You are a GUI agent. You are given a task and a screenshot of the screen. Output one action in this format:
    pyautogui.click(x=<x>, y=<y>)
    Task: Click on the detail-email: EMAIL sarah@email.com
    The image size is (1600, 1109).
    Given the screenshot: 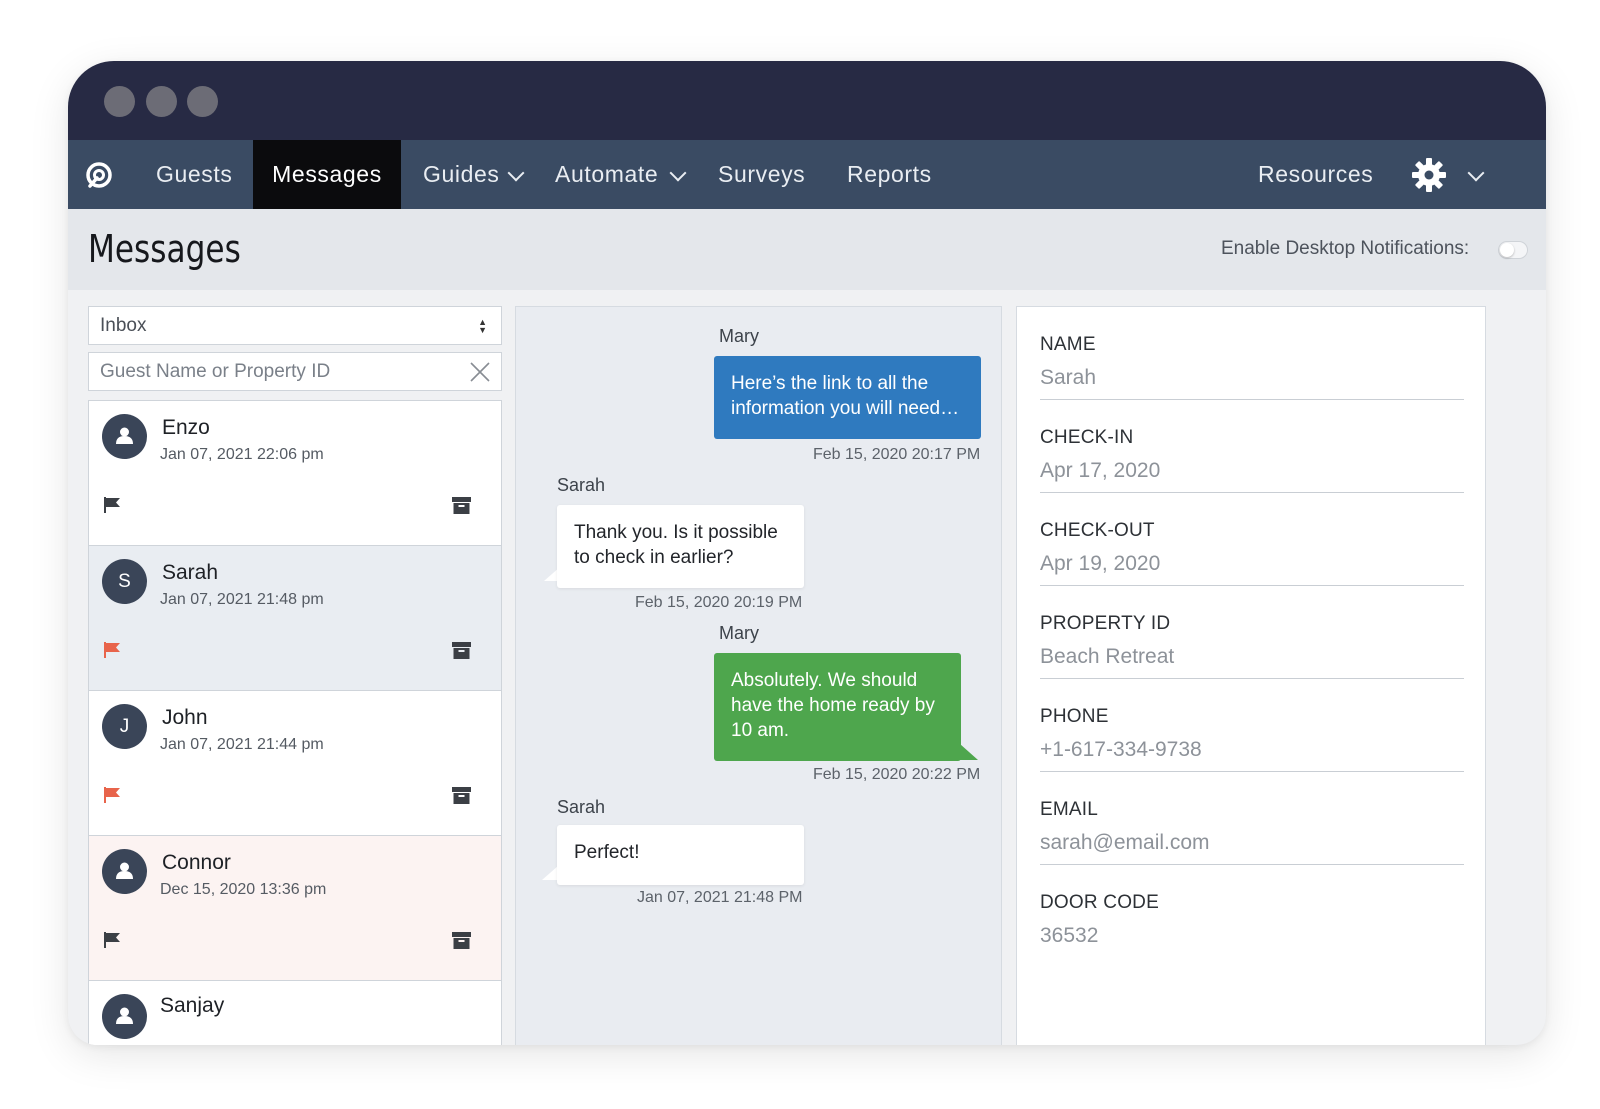 What is the action you would take?
    pyautogui.click(x=1252, y=818)
    